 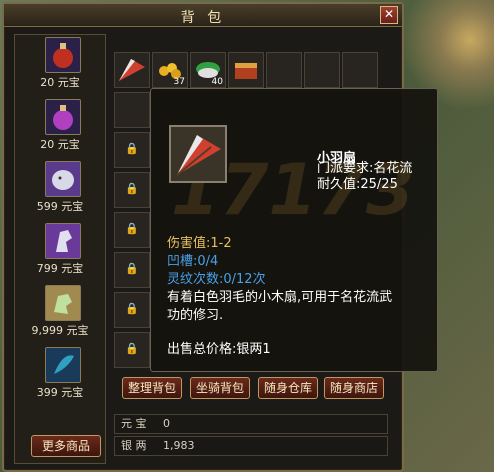 What do you see at coordinates (63, 117) in the screenshot?
I see `purple-potion-icon` at bounding box center [63, 117].